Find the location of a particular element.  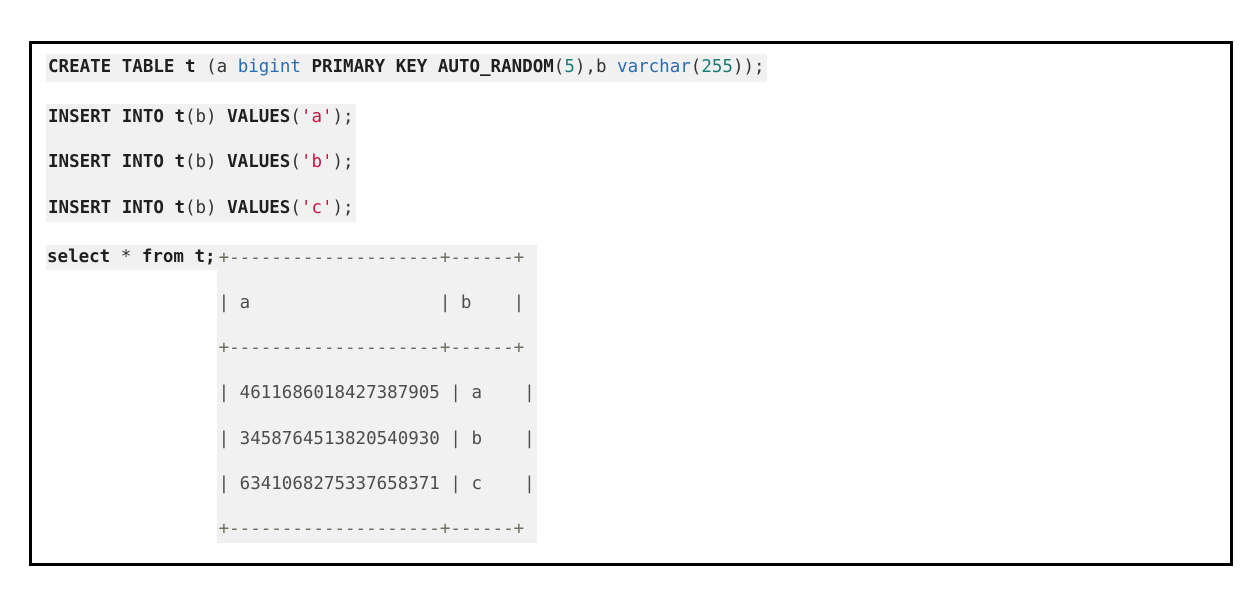

create-open-paren: ( is located at coordinates (206, 67).